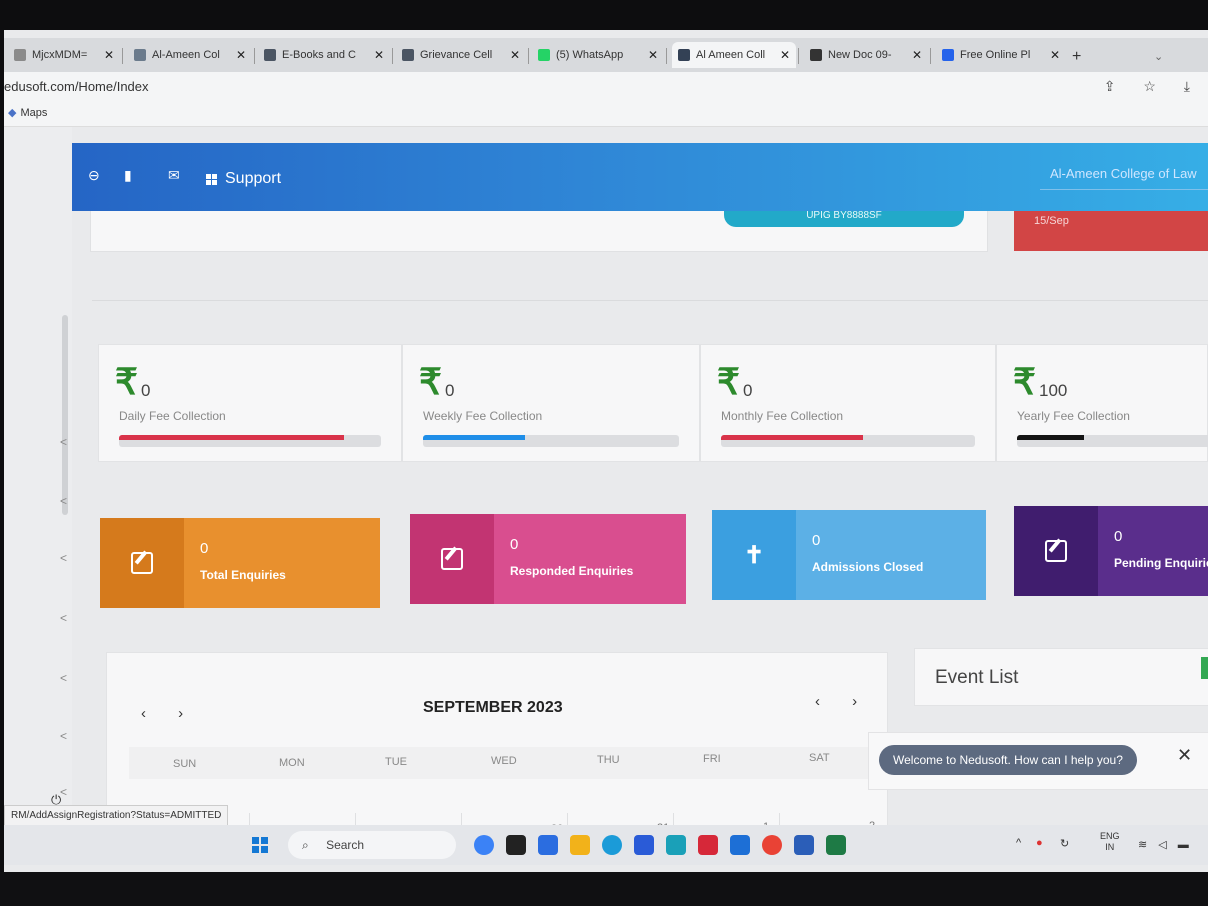  Describe the element at coordinates (76, 86) in the screenshot. I see `url-text: edusoft.com/Home/Index` at that location.